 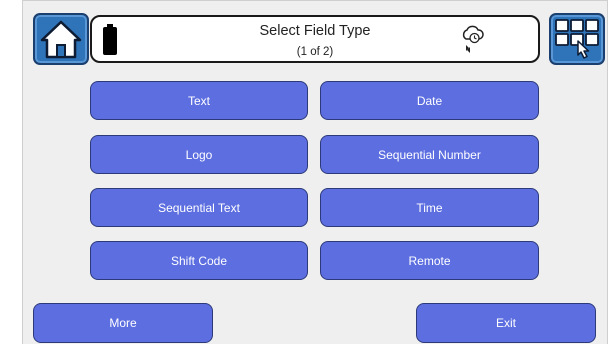 What do you see at coordinates (199, 207) in the screenshot?
I see `sequential-text-field-button: Sequential Text` at bounding box center [199, 207].